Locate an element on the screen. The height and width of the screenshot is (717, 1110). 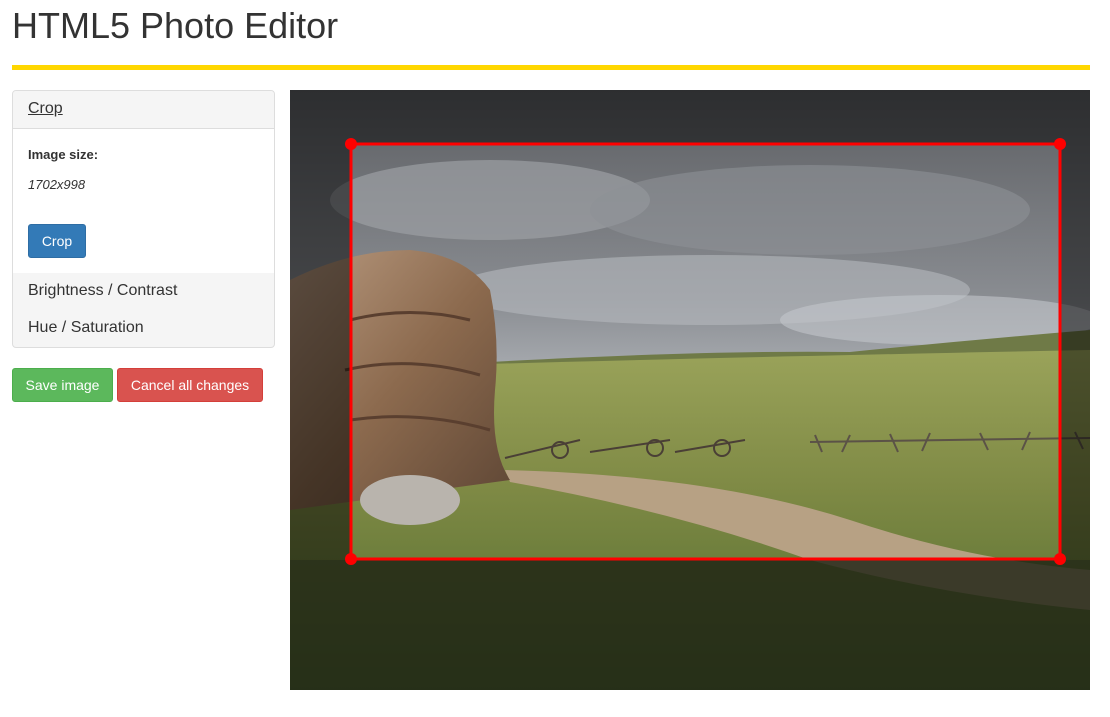
image-size-label: Image size: is located at coordinates (63, 154).